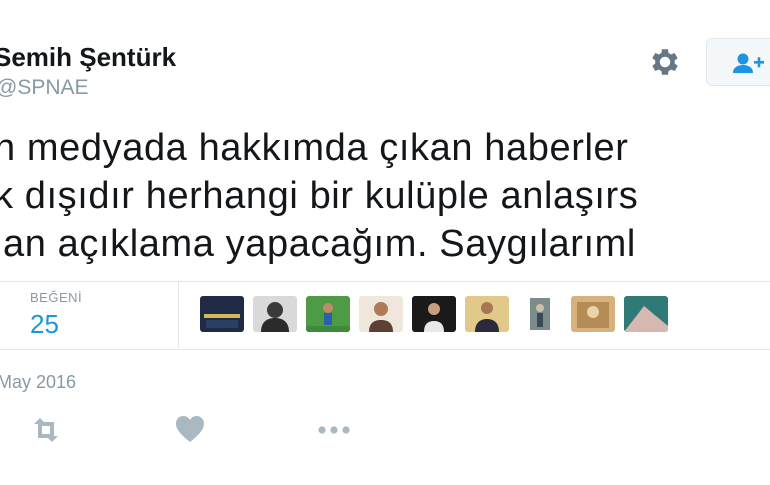 The height and width of the screenshot is (485, 770). Describe the element at coordinates (178, 315) in the screenshot. I see `stats-vertical-divider` at that location.